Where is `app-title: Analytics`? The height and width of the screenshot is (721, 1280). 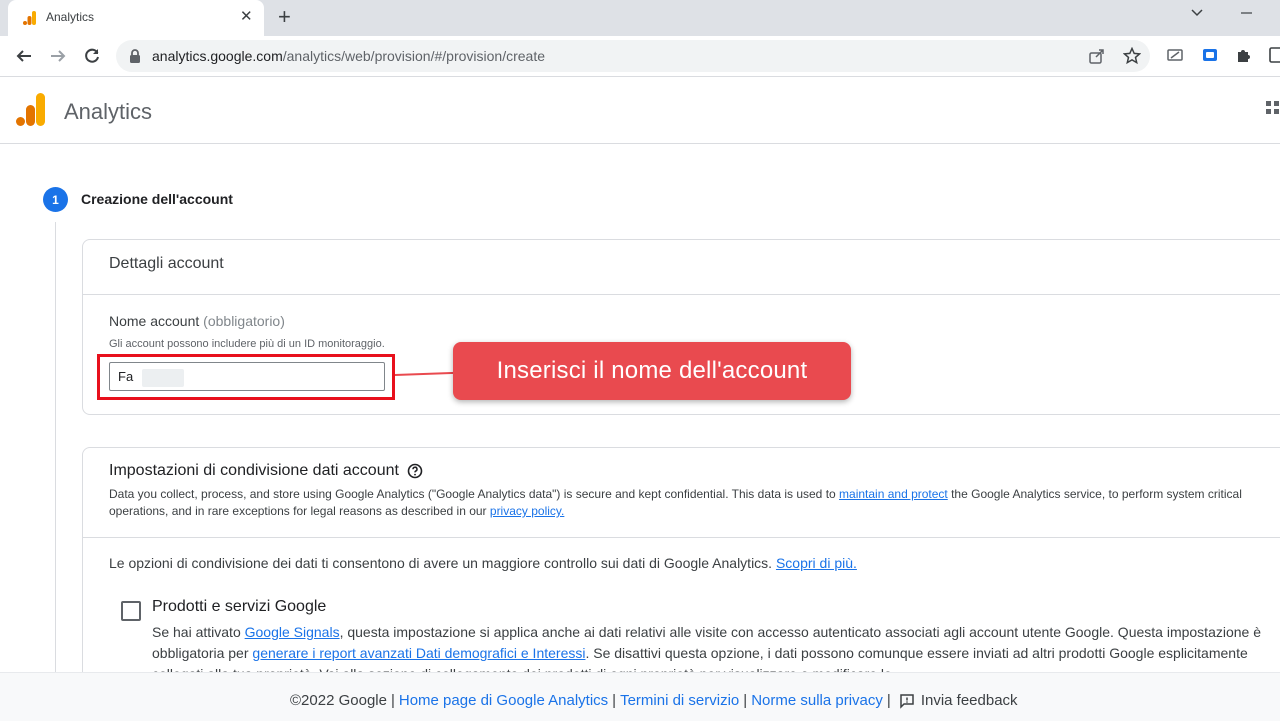 app-title: Analytics is located at coordinates (108, 111).